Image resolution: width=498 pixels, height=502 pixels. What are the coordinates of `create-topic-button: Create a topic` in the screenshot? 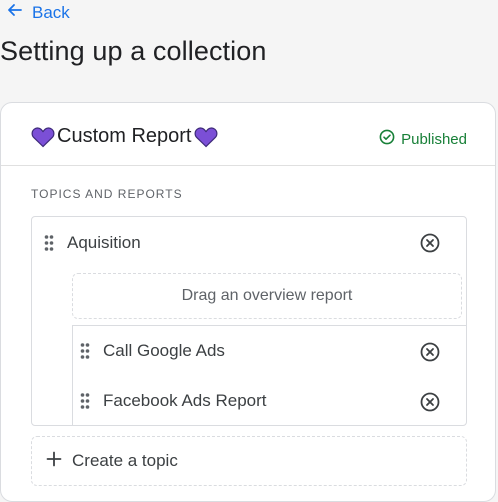 It's located at (249, 461).